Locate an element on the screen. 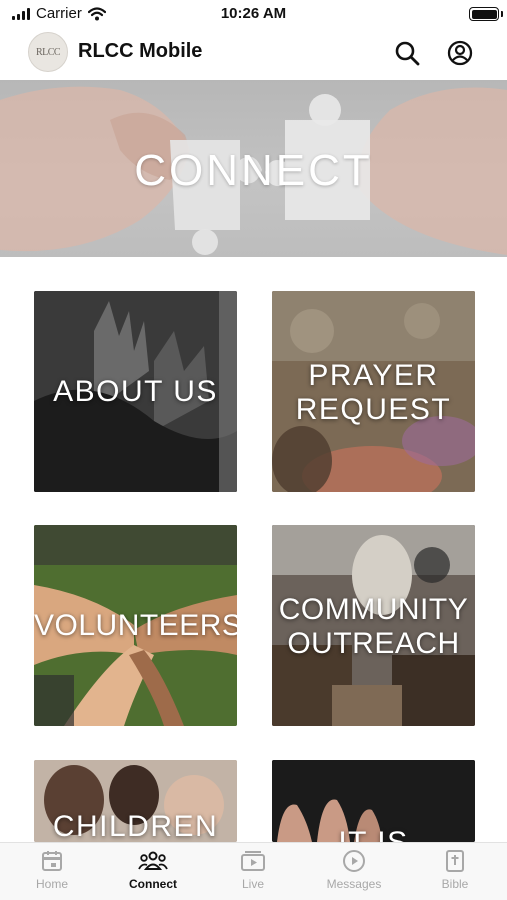 Image resolution: width=507 pixels, height=900 pixels. tile-title-line2: OUTREACH is located at coordinates (373, 643).